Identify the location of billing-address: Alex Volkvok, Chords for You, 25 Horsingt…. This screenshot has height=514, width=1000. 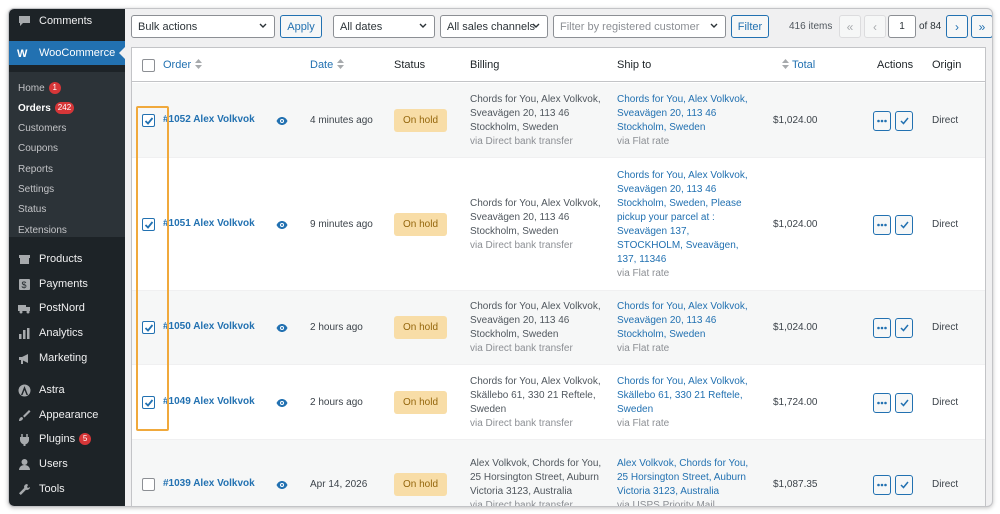
(540, 482).